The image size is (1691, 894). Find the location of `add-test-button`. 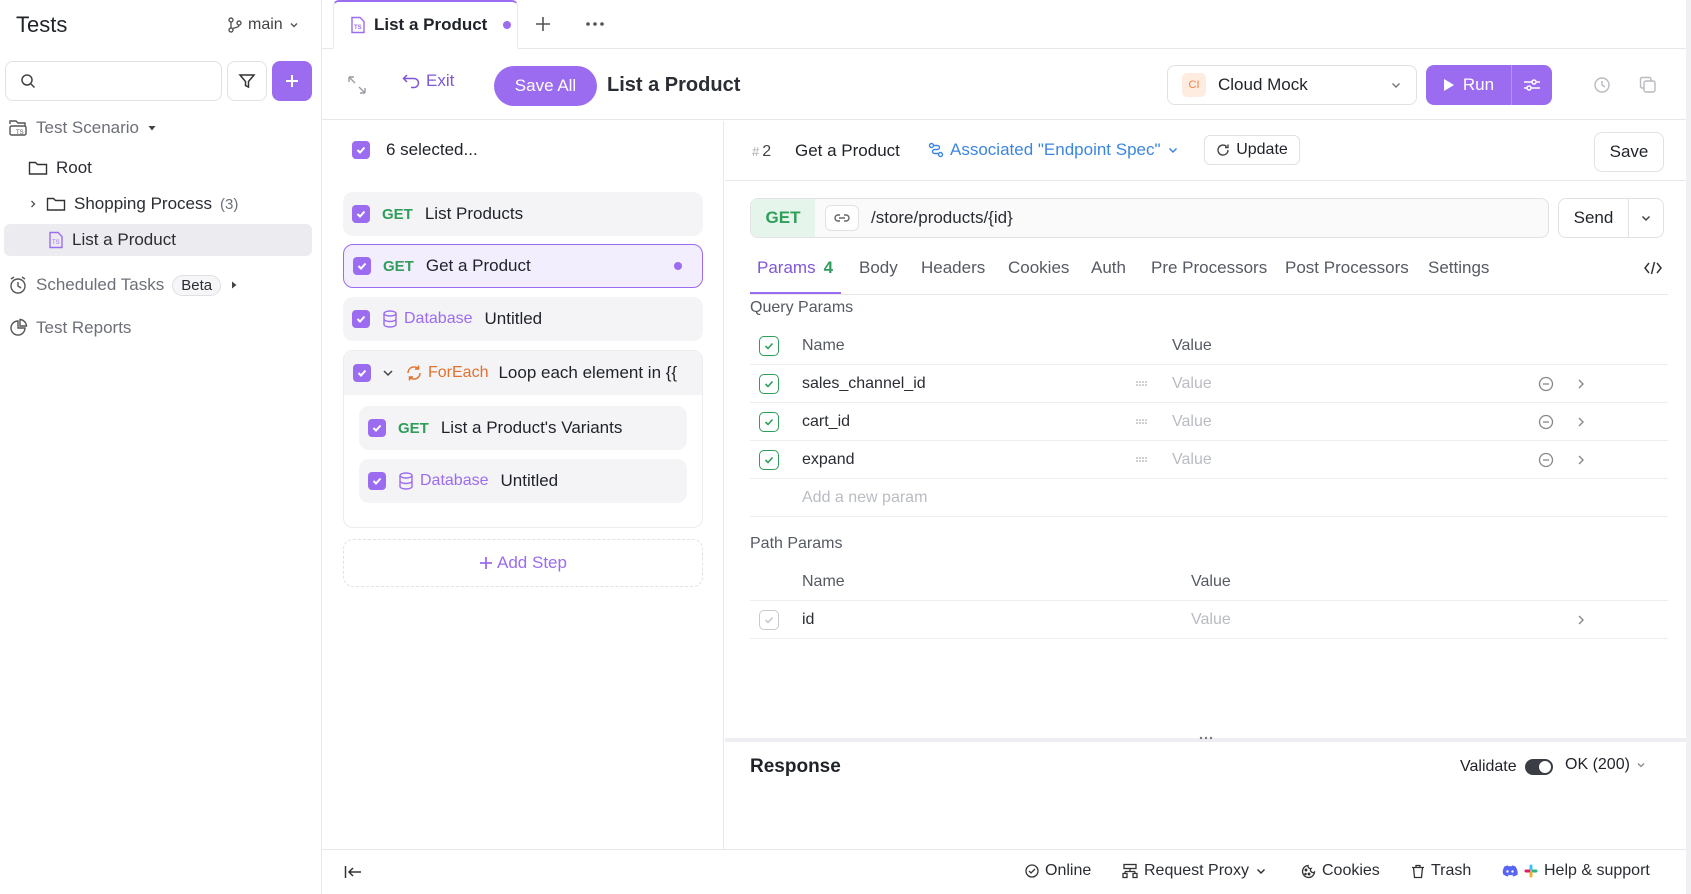

add-test-button is located at coordinates (292, 81).